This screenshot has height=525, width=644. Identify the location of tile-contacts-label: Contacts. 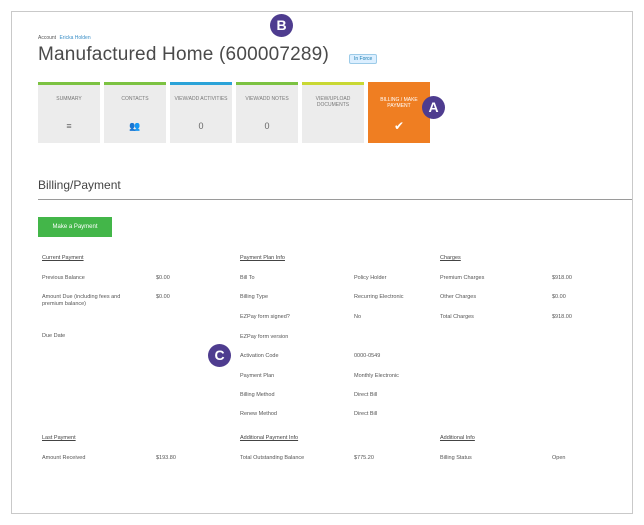
(135, 99).